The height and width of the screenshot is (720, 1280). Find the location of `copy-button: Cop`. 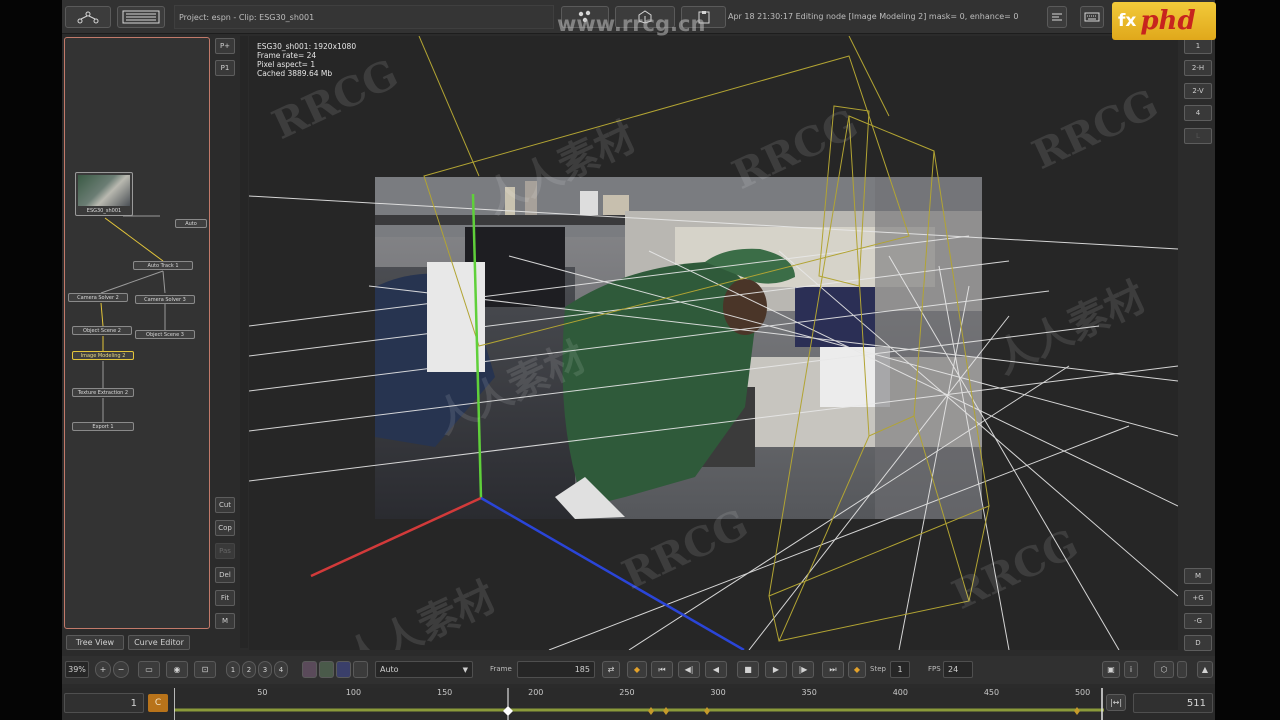

copy-button: Cop is located at coordinates (225, 528).